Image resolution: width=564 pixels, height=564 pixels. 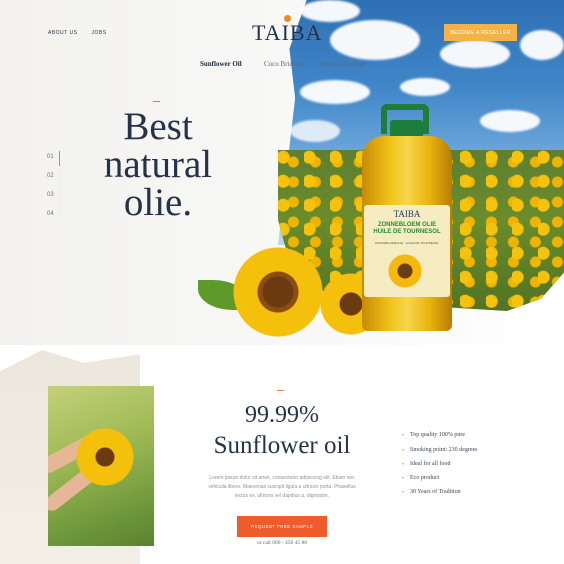 What do you see at coordinates (282, 445) in the screenshot?
I see `product-title: Sunflower oil` at bounding box center [282, 445].